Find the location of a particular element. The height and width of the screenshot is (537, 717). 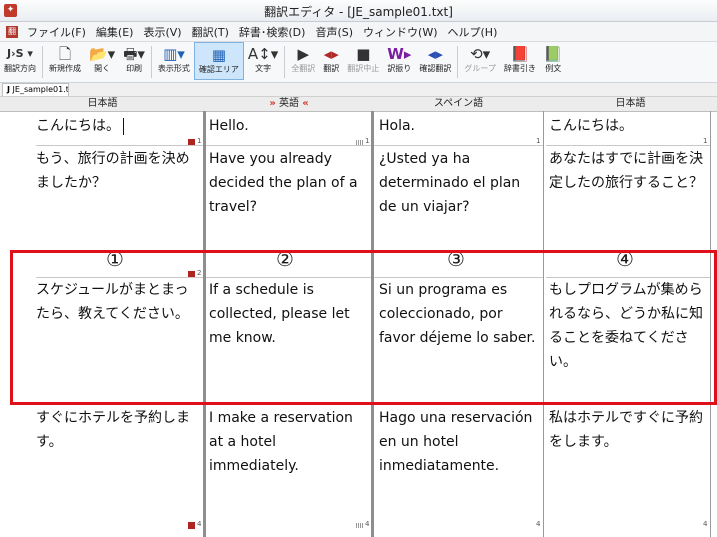

stop-icon: ■ is located at coordinates (363, 54).